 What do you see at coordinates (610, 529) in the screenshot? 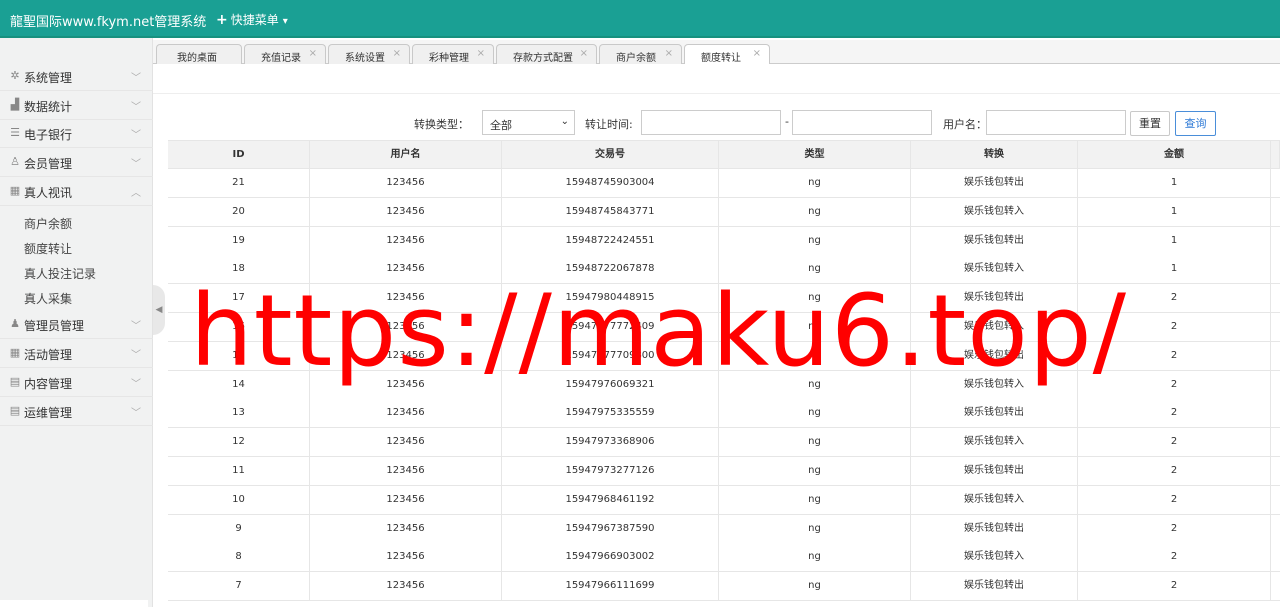
I see `table-cell: 15947967387590` at bounding box center [610, 529].